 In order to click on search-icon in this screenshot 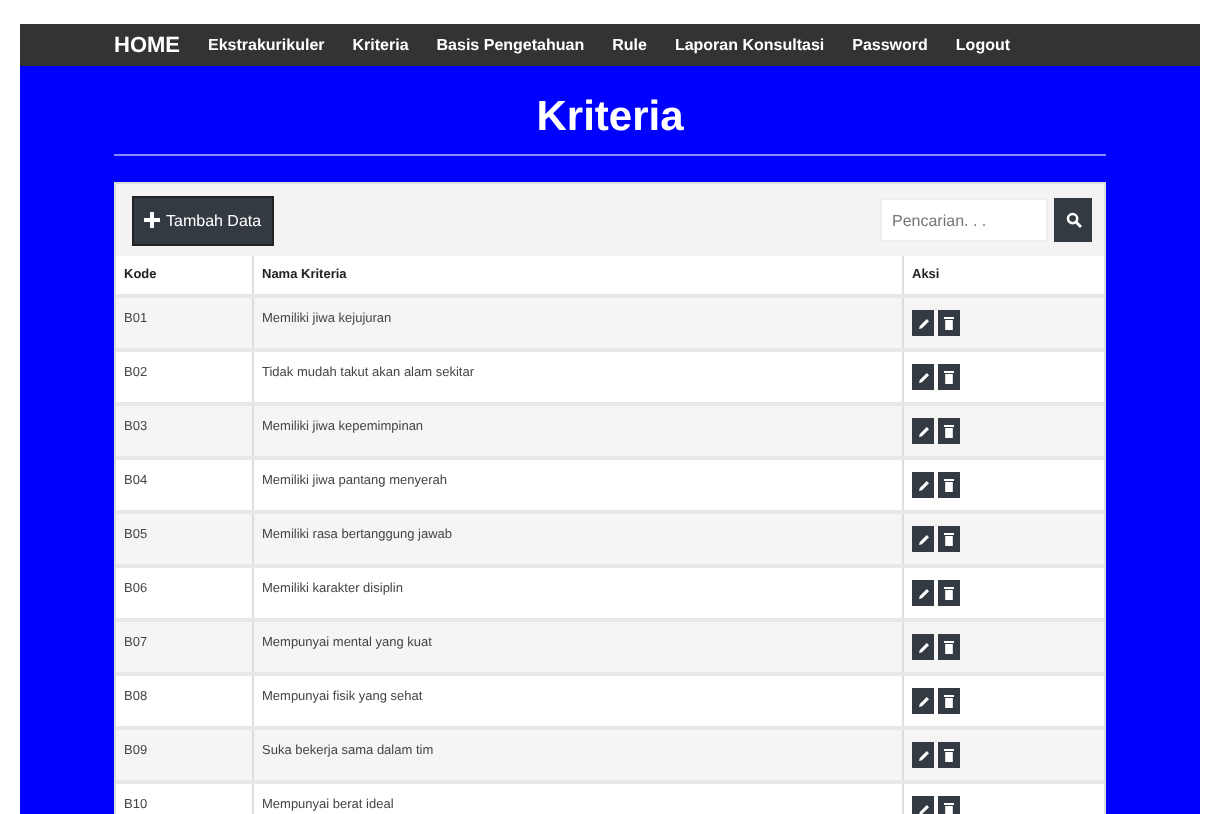, I will do `click(1073, 220)`.